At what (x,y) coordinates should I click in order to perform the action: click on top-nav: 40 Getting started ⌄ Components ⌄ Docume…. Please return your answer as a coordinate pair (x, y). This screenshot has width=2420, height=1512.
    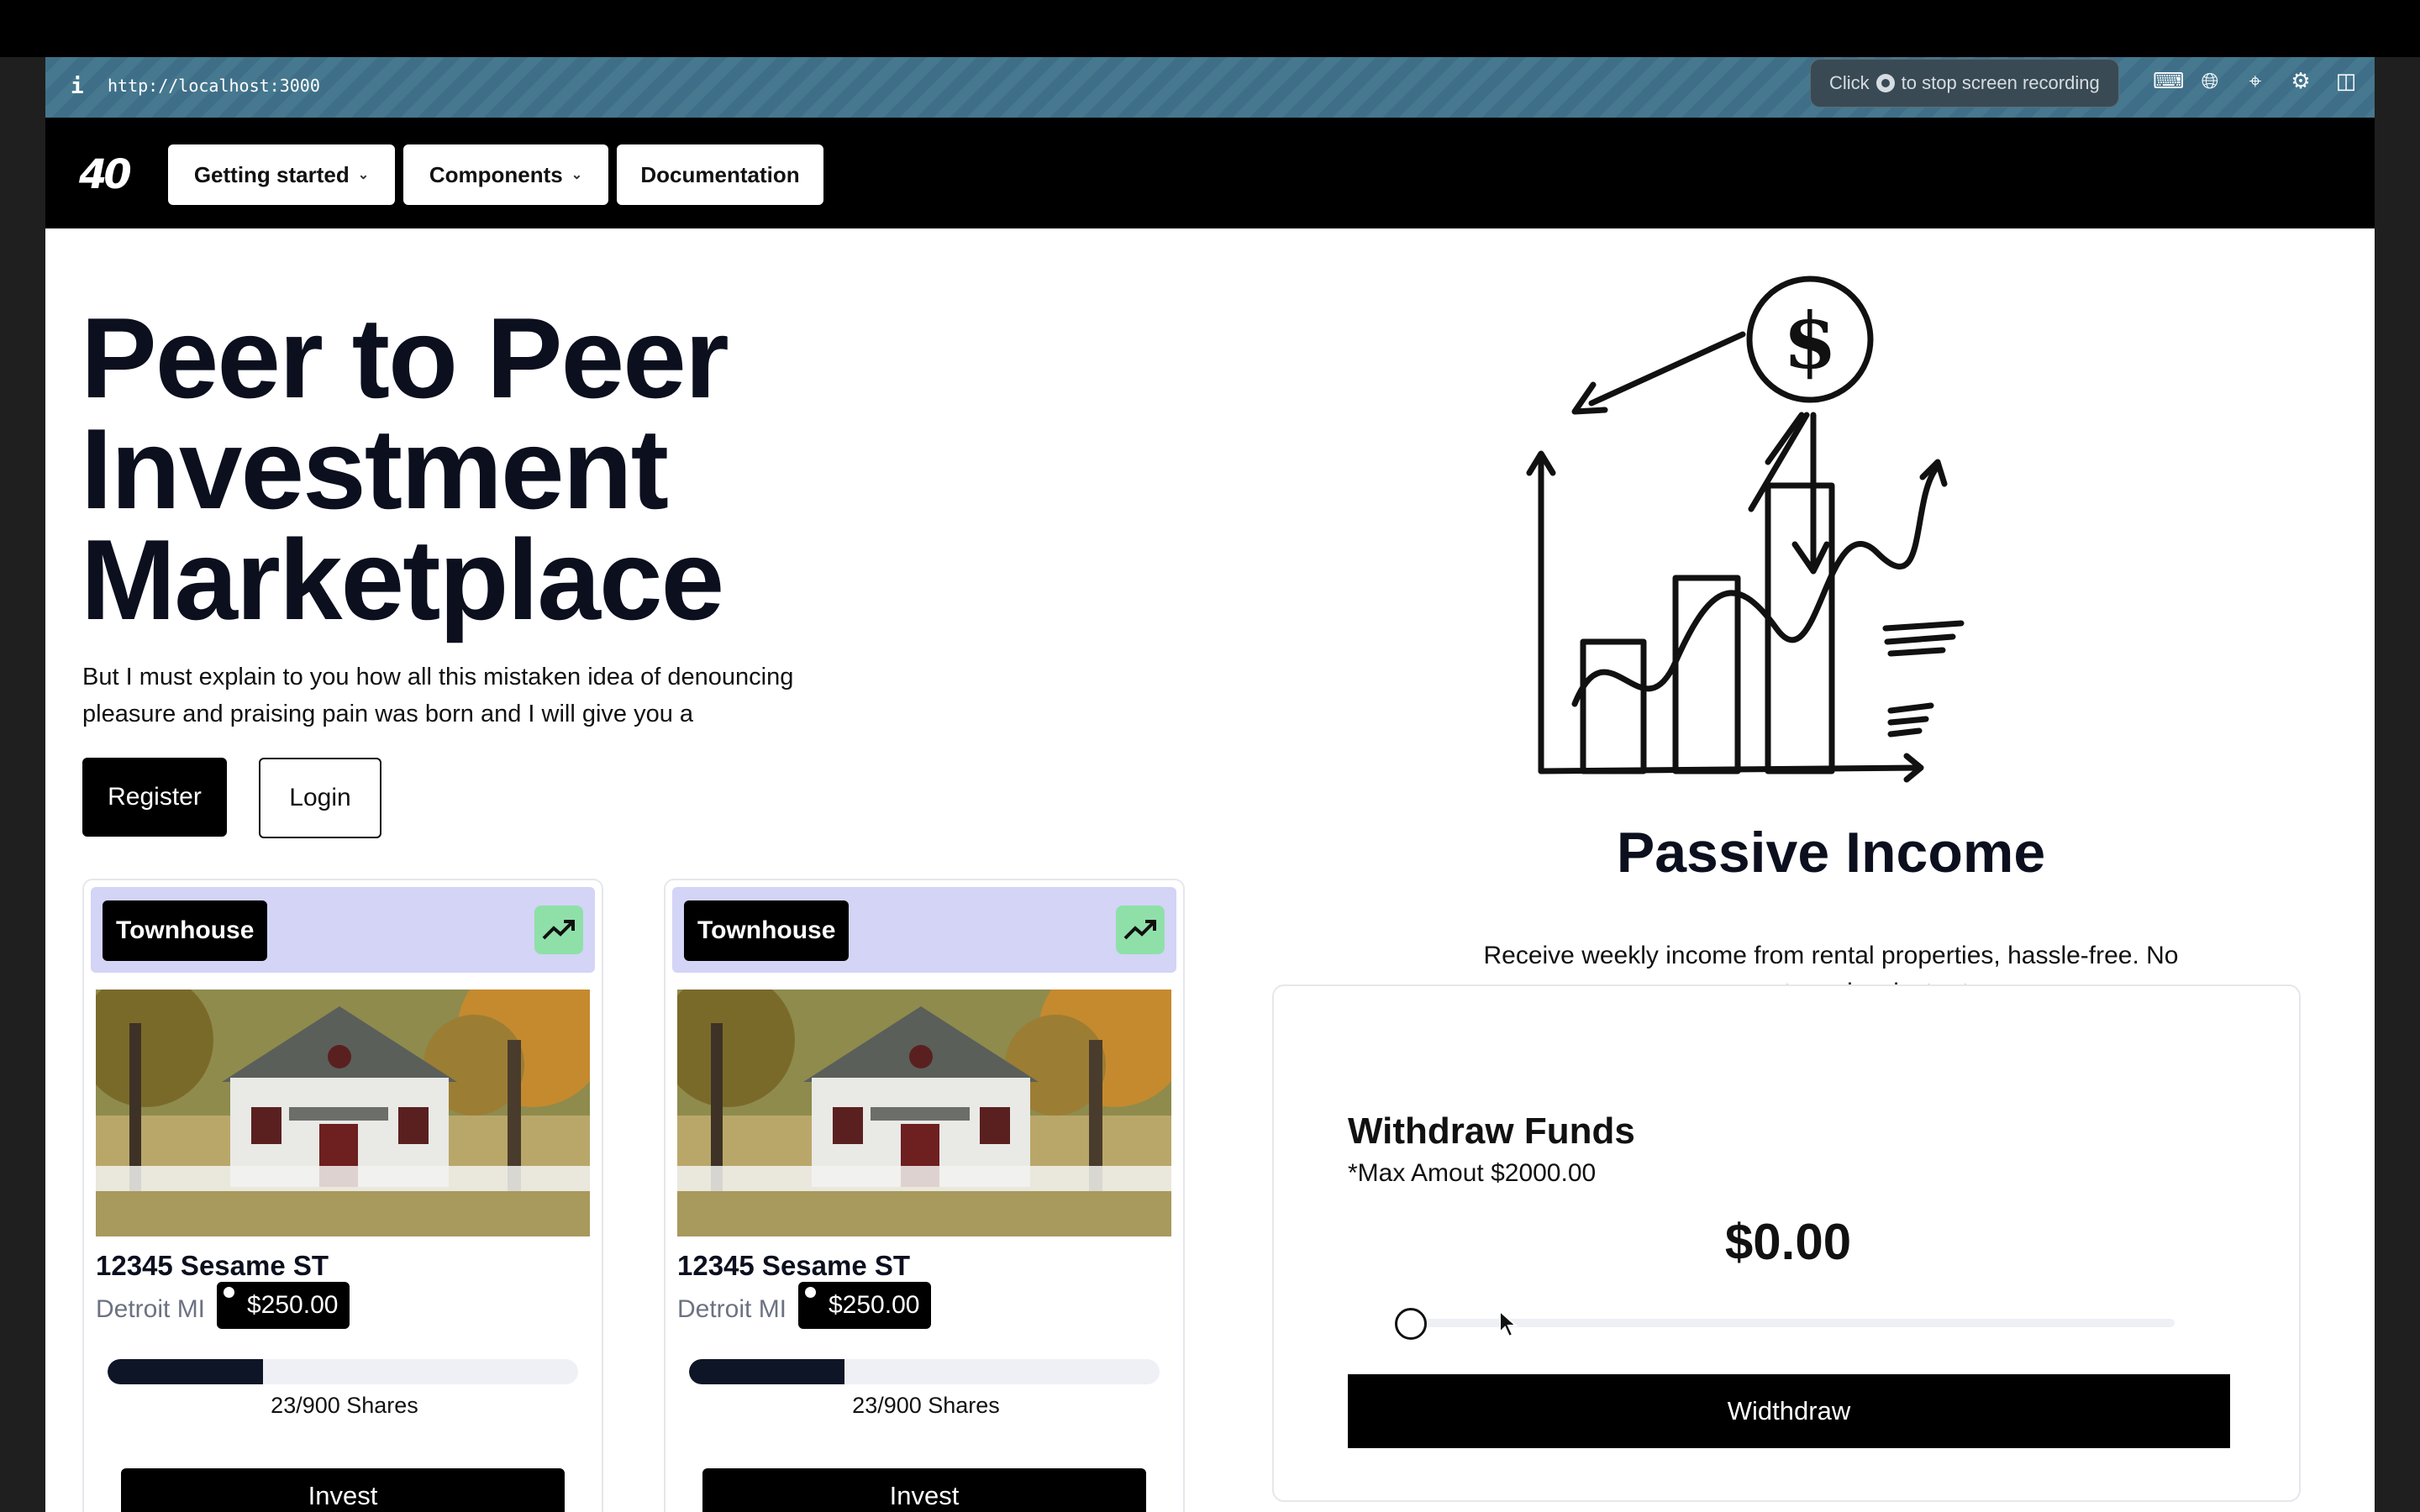
    Looking at the image, I should click on (1210, 173).